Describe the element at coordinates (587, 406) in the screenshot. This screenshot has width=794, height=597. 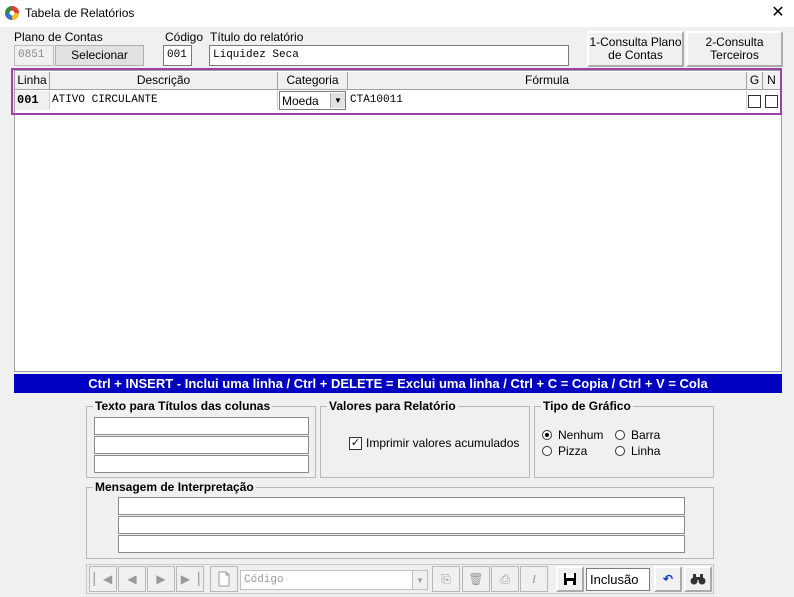
I see `grafico-group-title: Tipo de Gráfico` at that location.